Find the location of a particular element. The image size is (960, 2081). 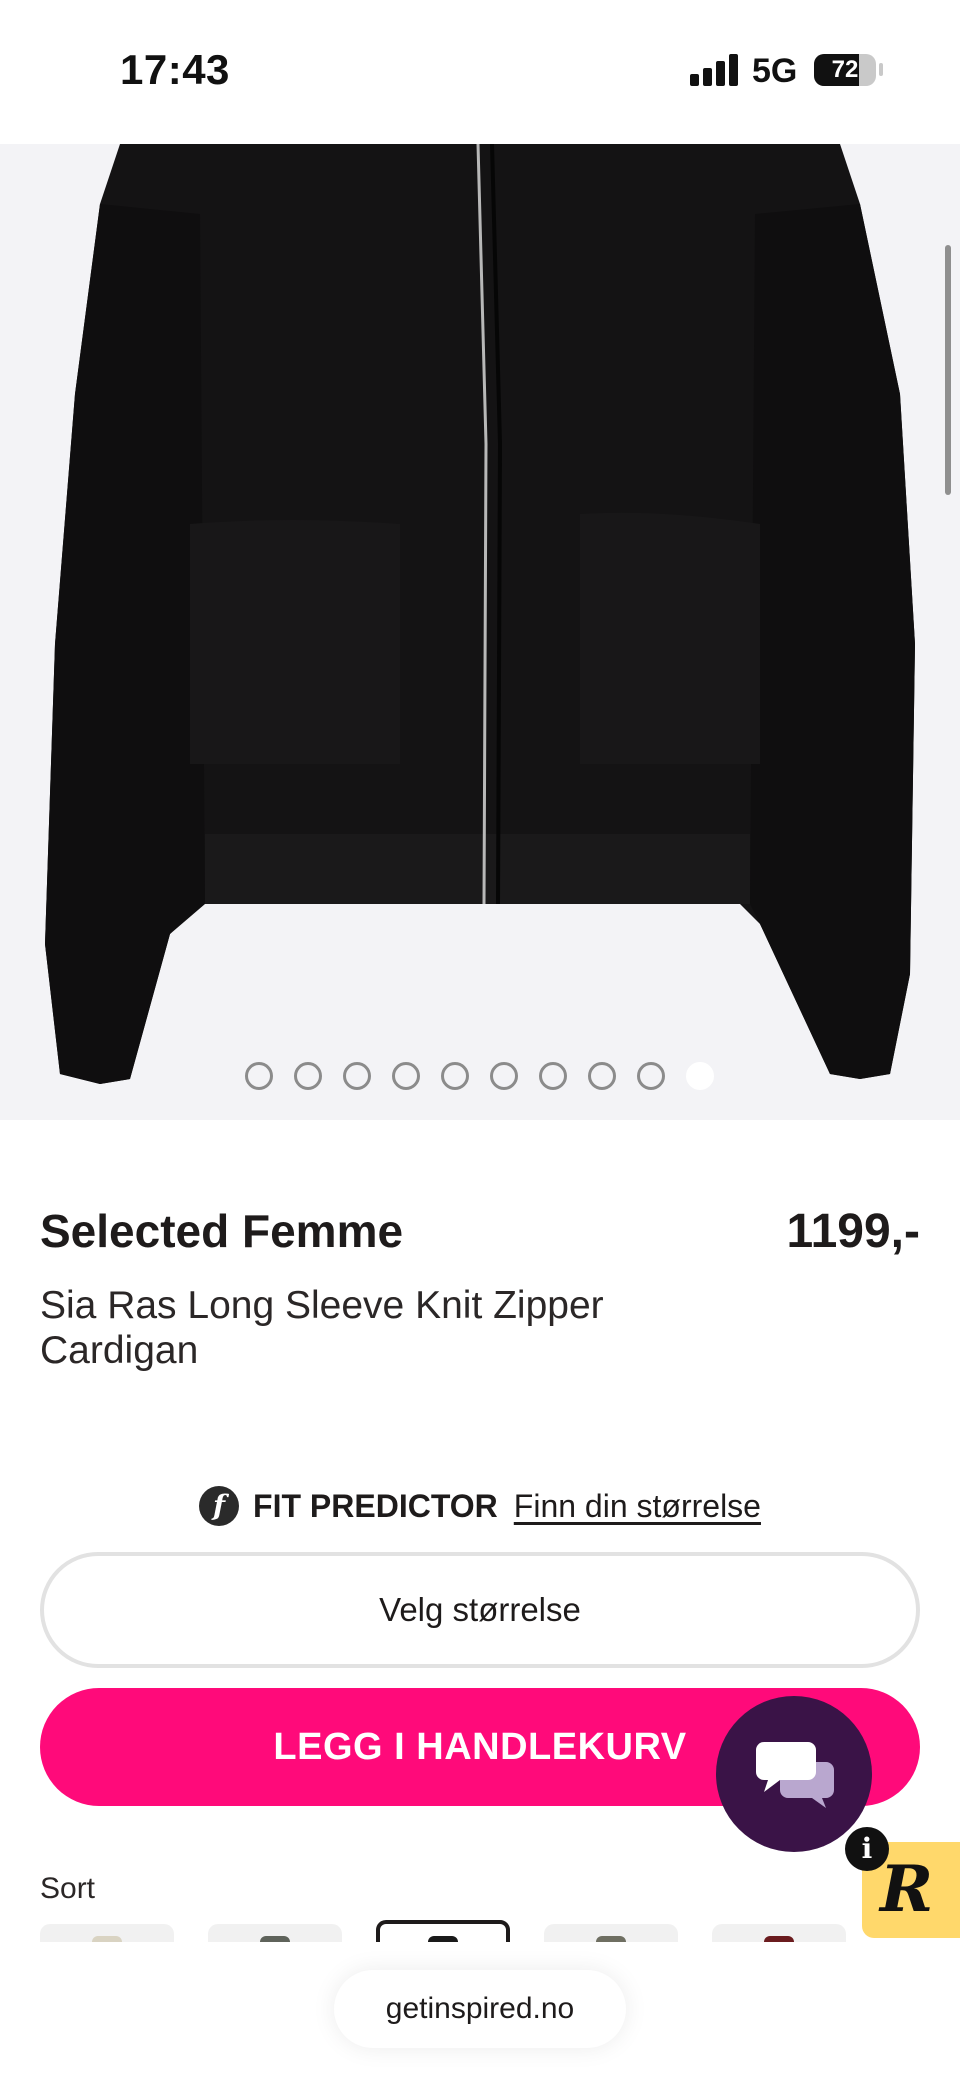

battery-level: 72 is located at coordinates (845, 69).